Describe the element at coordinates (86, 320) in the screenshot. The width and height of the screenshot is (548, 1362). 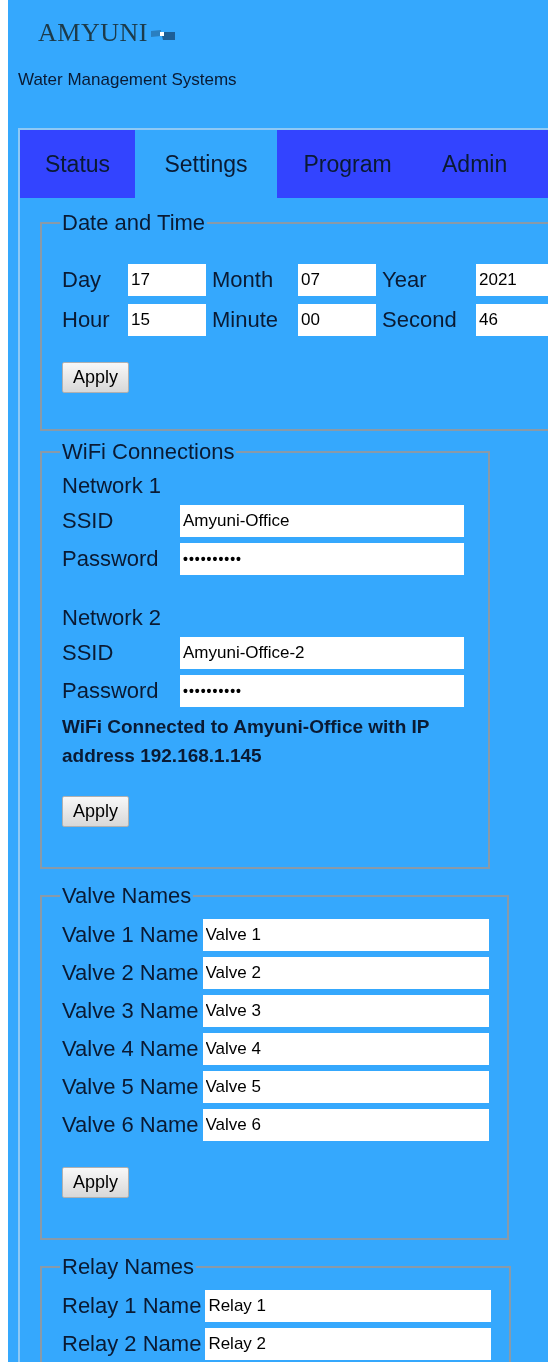
I see `field-label: Hour` at that location.